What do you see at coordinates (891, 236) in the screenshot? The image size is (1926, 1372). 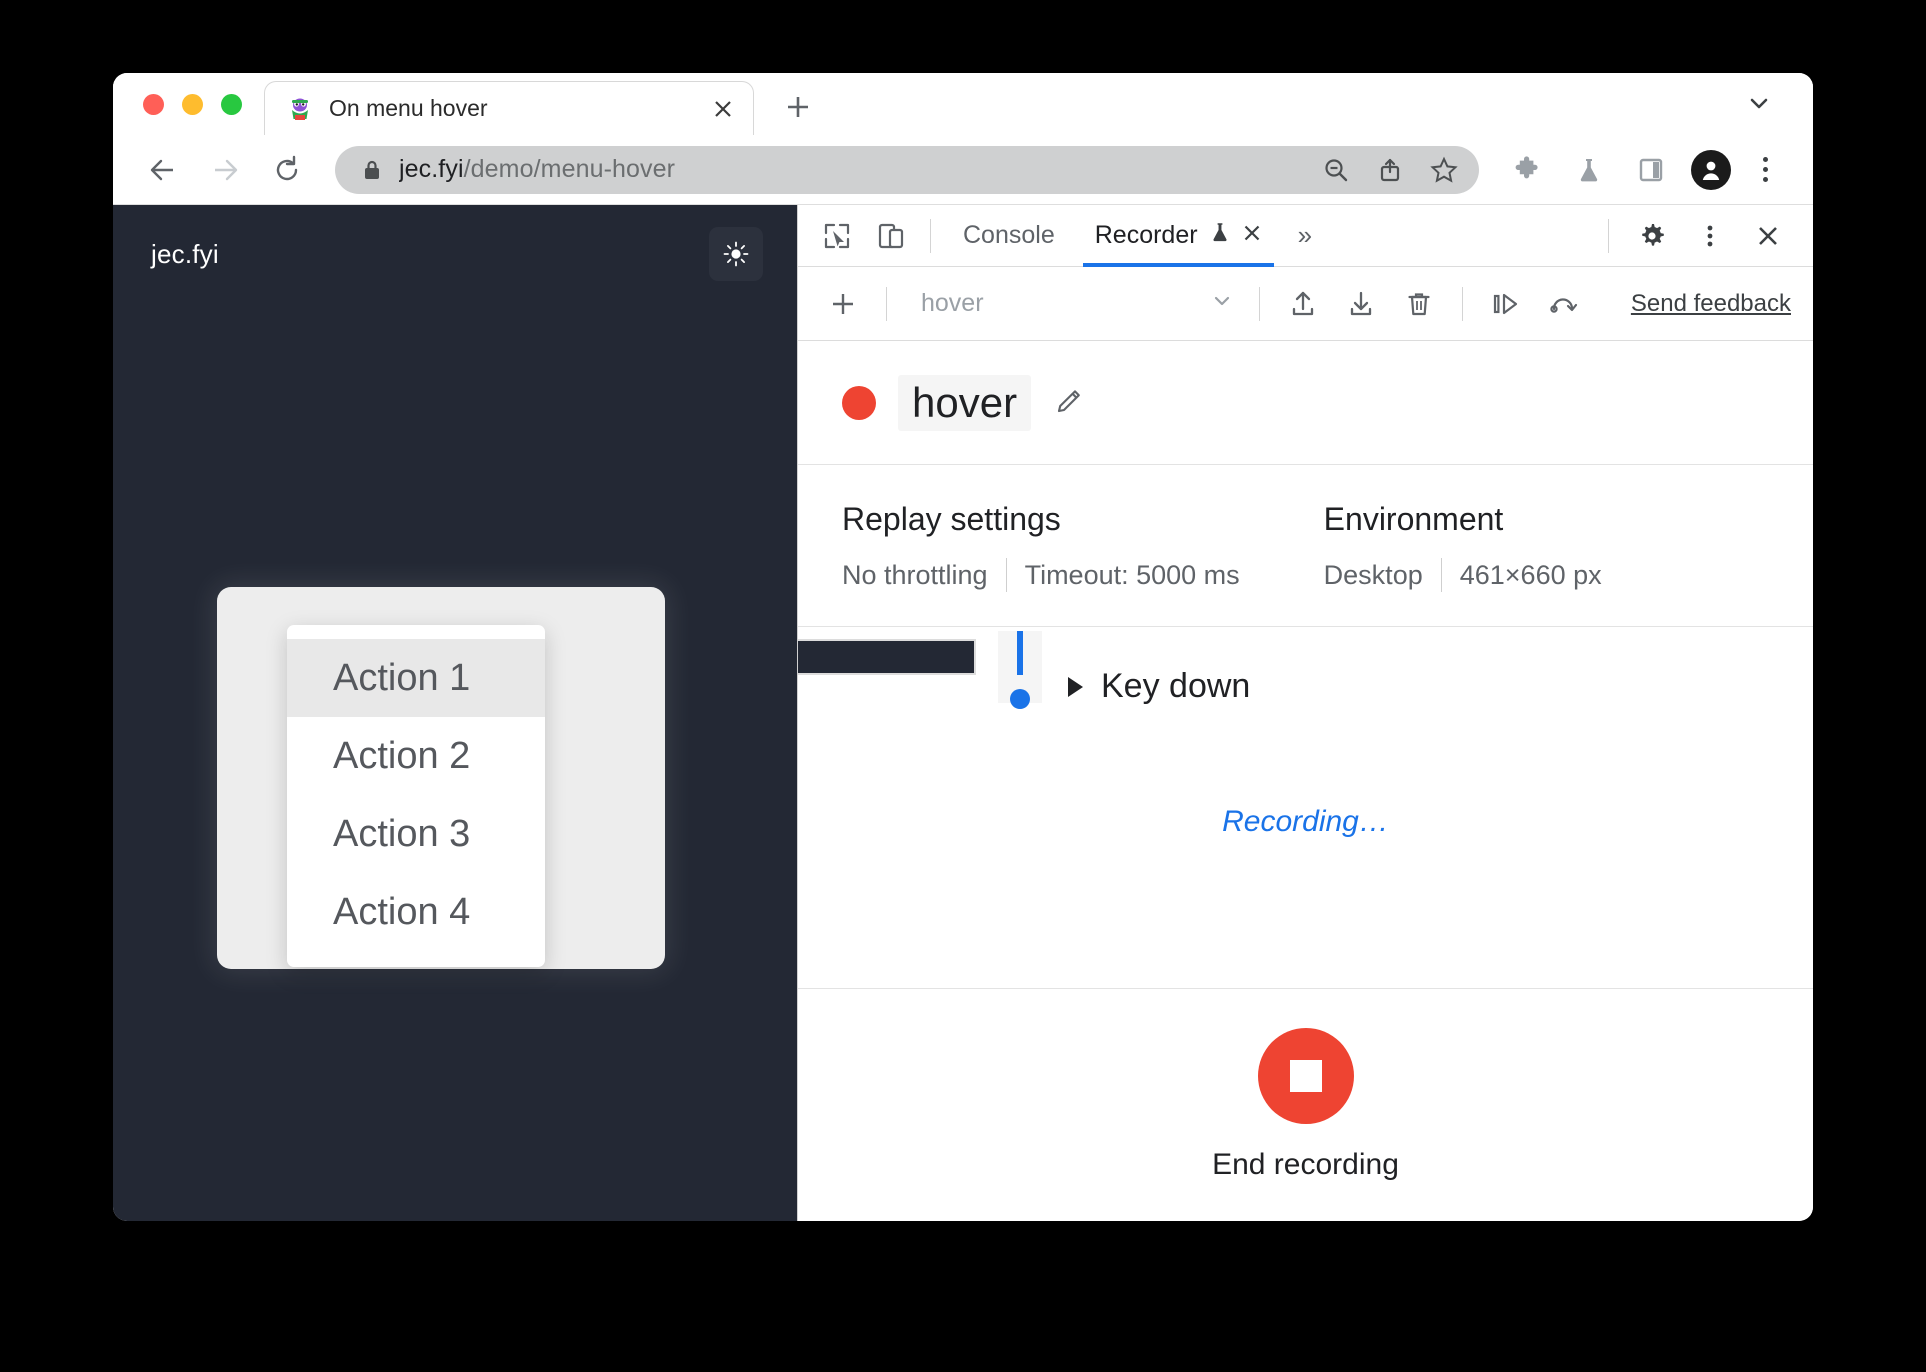 I see `device-toolbar-icon` at bounding box center [891, 236].